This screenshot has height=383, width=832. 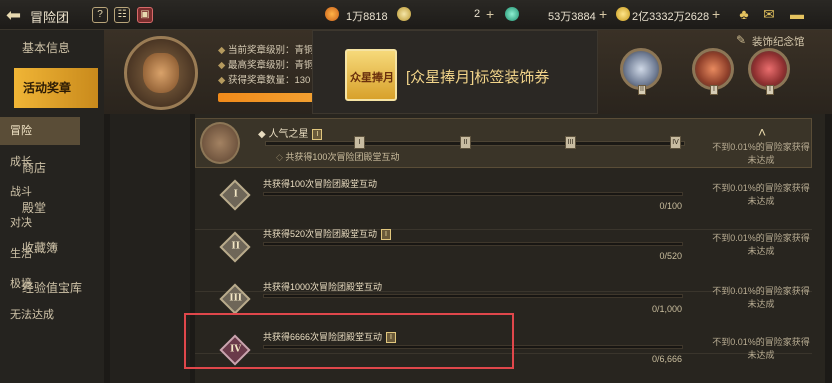 What do you see at coordinates (100, 15) in the screenshot?
I see `help-icon: ?` at bounding box center [100, 15].